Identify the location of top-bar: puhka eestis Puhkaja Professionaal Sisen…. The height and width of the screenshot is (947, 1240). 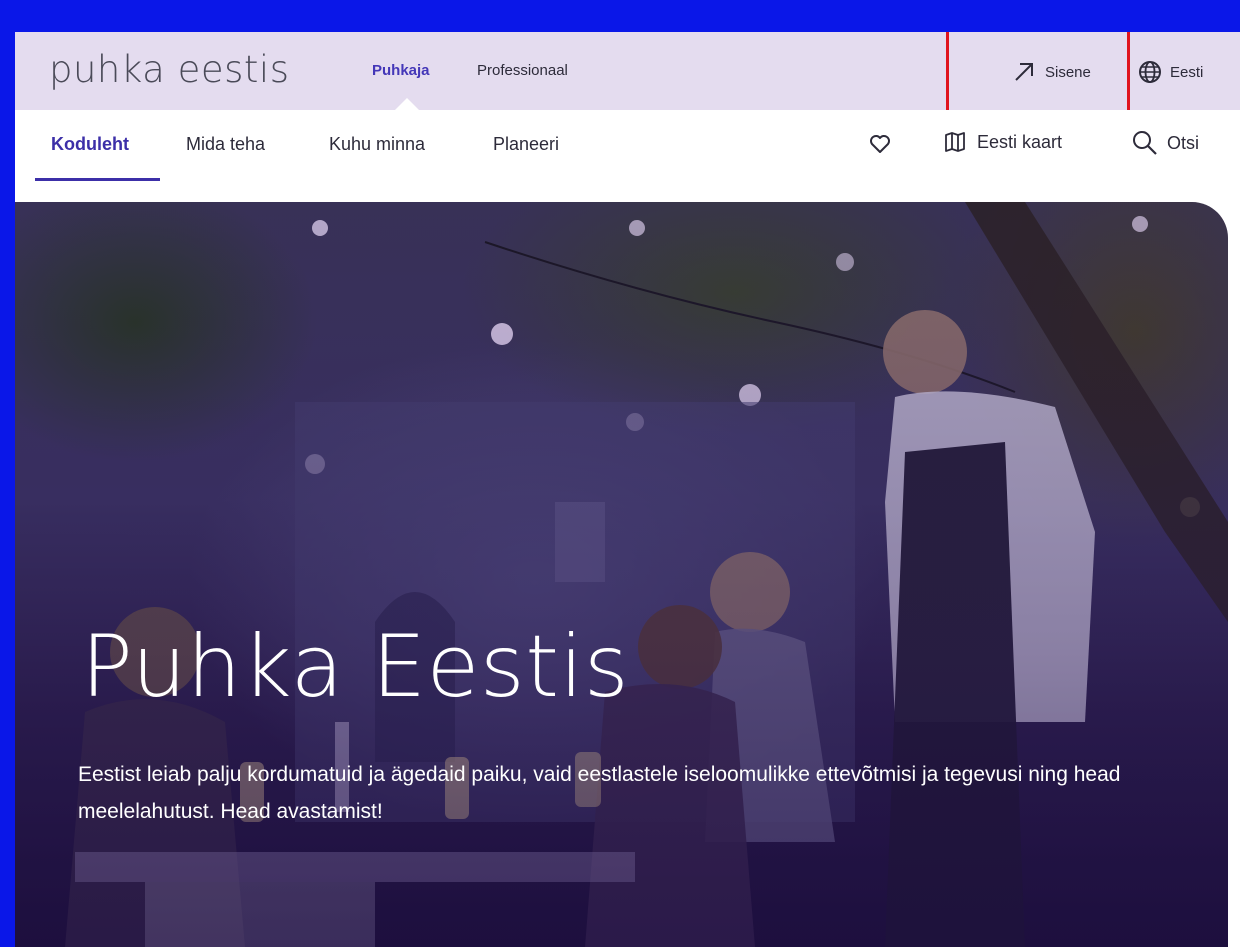
(627, 77).